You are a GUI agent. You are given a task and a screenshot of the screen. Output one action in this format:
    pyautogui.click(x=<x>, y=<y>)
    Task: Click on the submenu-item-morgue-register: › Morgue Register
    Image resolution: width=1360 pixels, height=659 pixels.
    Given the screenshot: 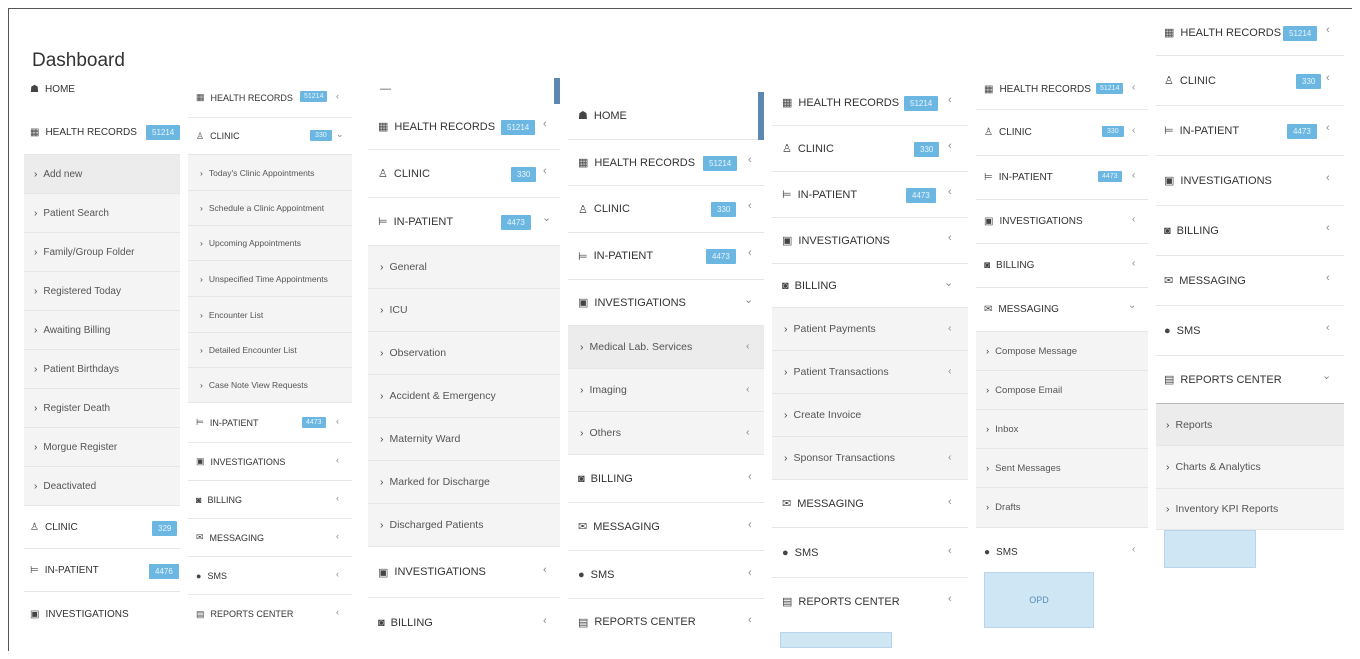 What is the action you would take?
    pyautogui.click(x=102, y=447)
    